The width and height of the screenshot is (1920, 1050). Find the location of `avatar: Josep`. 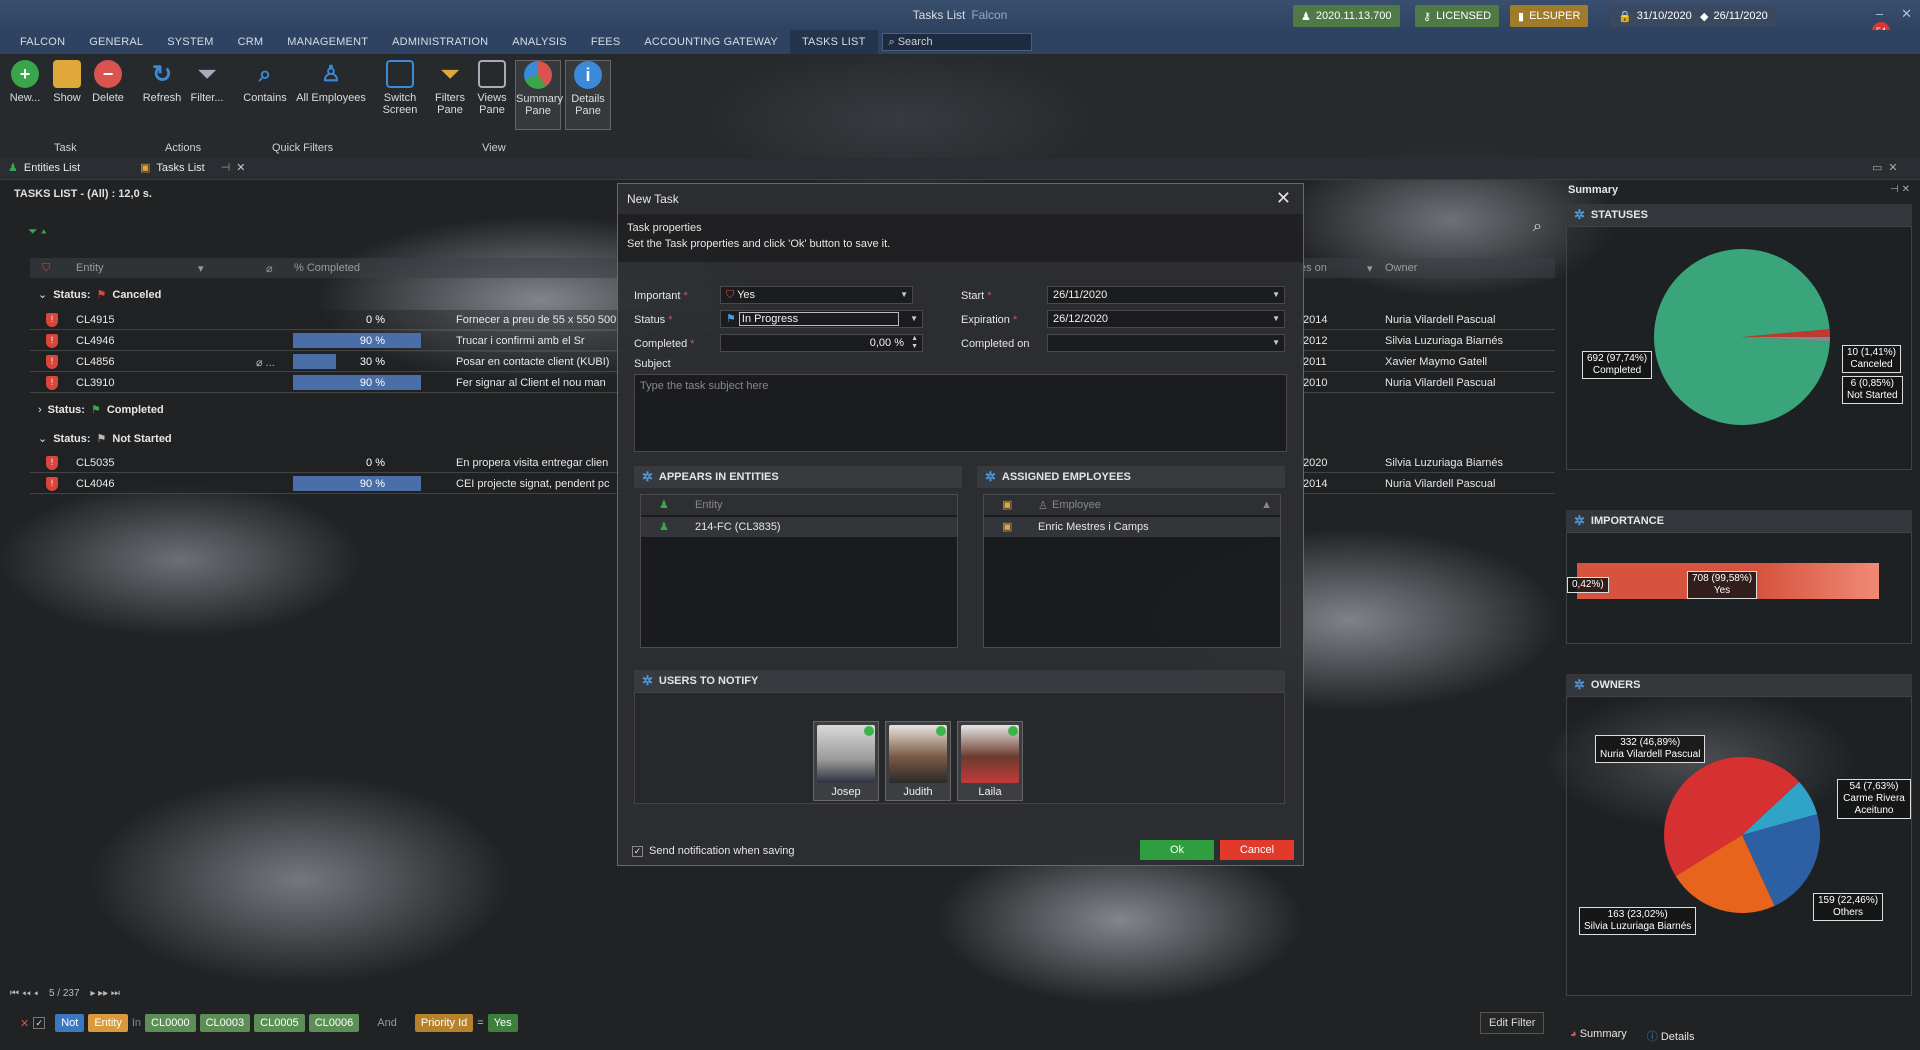

avatar: Josep is located at coordinates (846, 761).